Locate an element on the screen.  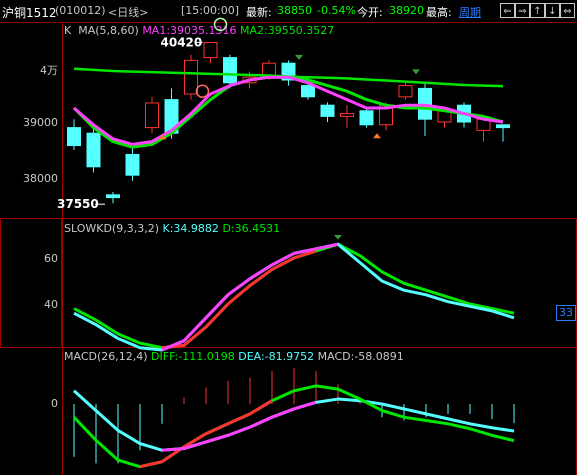
macd-dea-rising-segment is located at coordinates (239, 426).